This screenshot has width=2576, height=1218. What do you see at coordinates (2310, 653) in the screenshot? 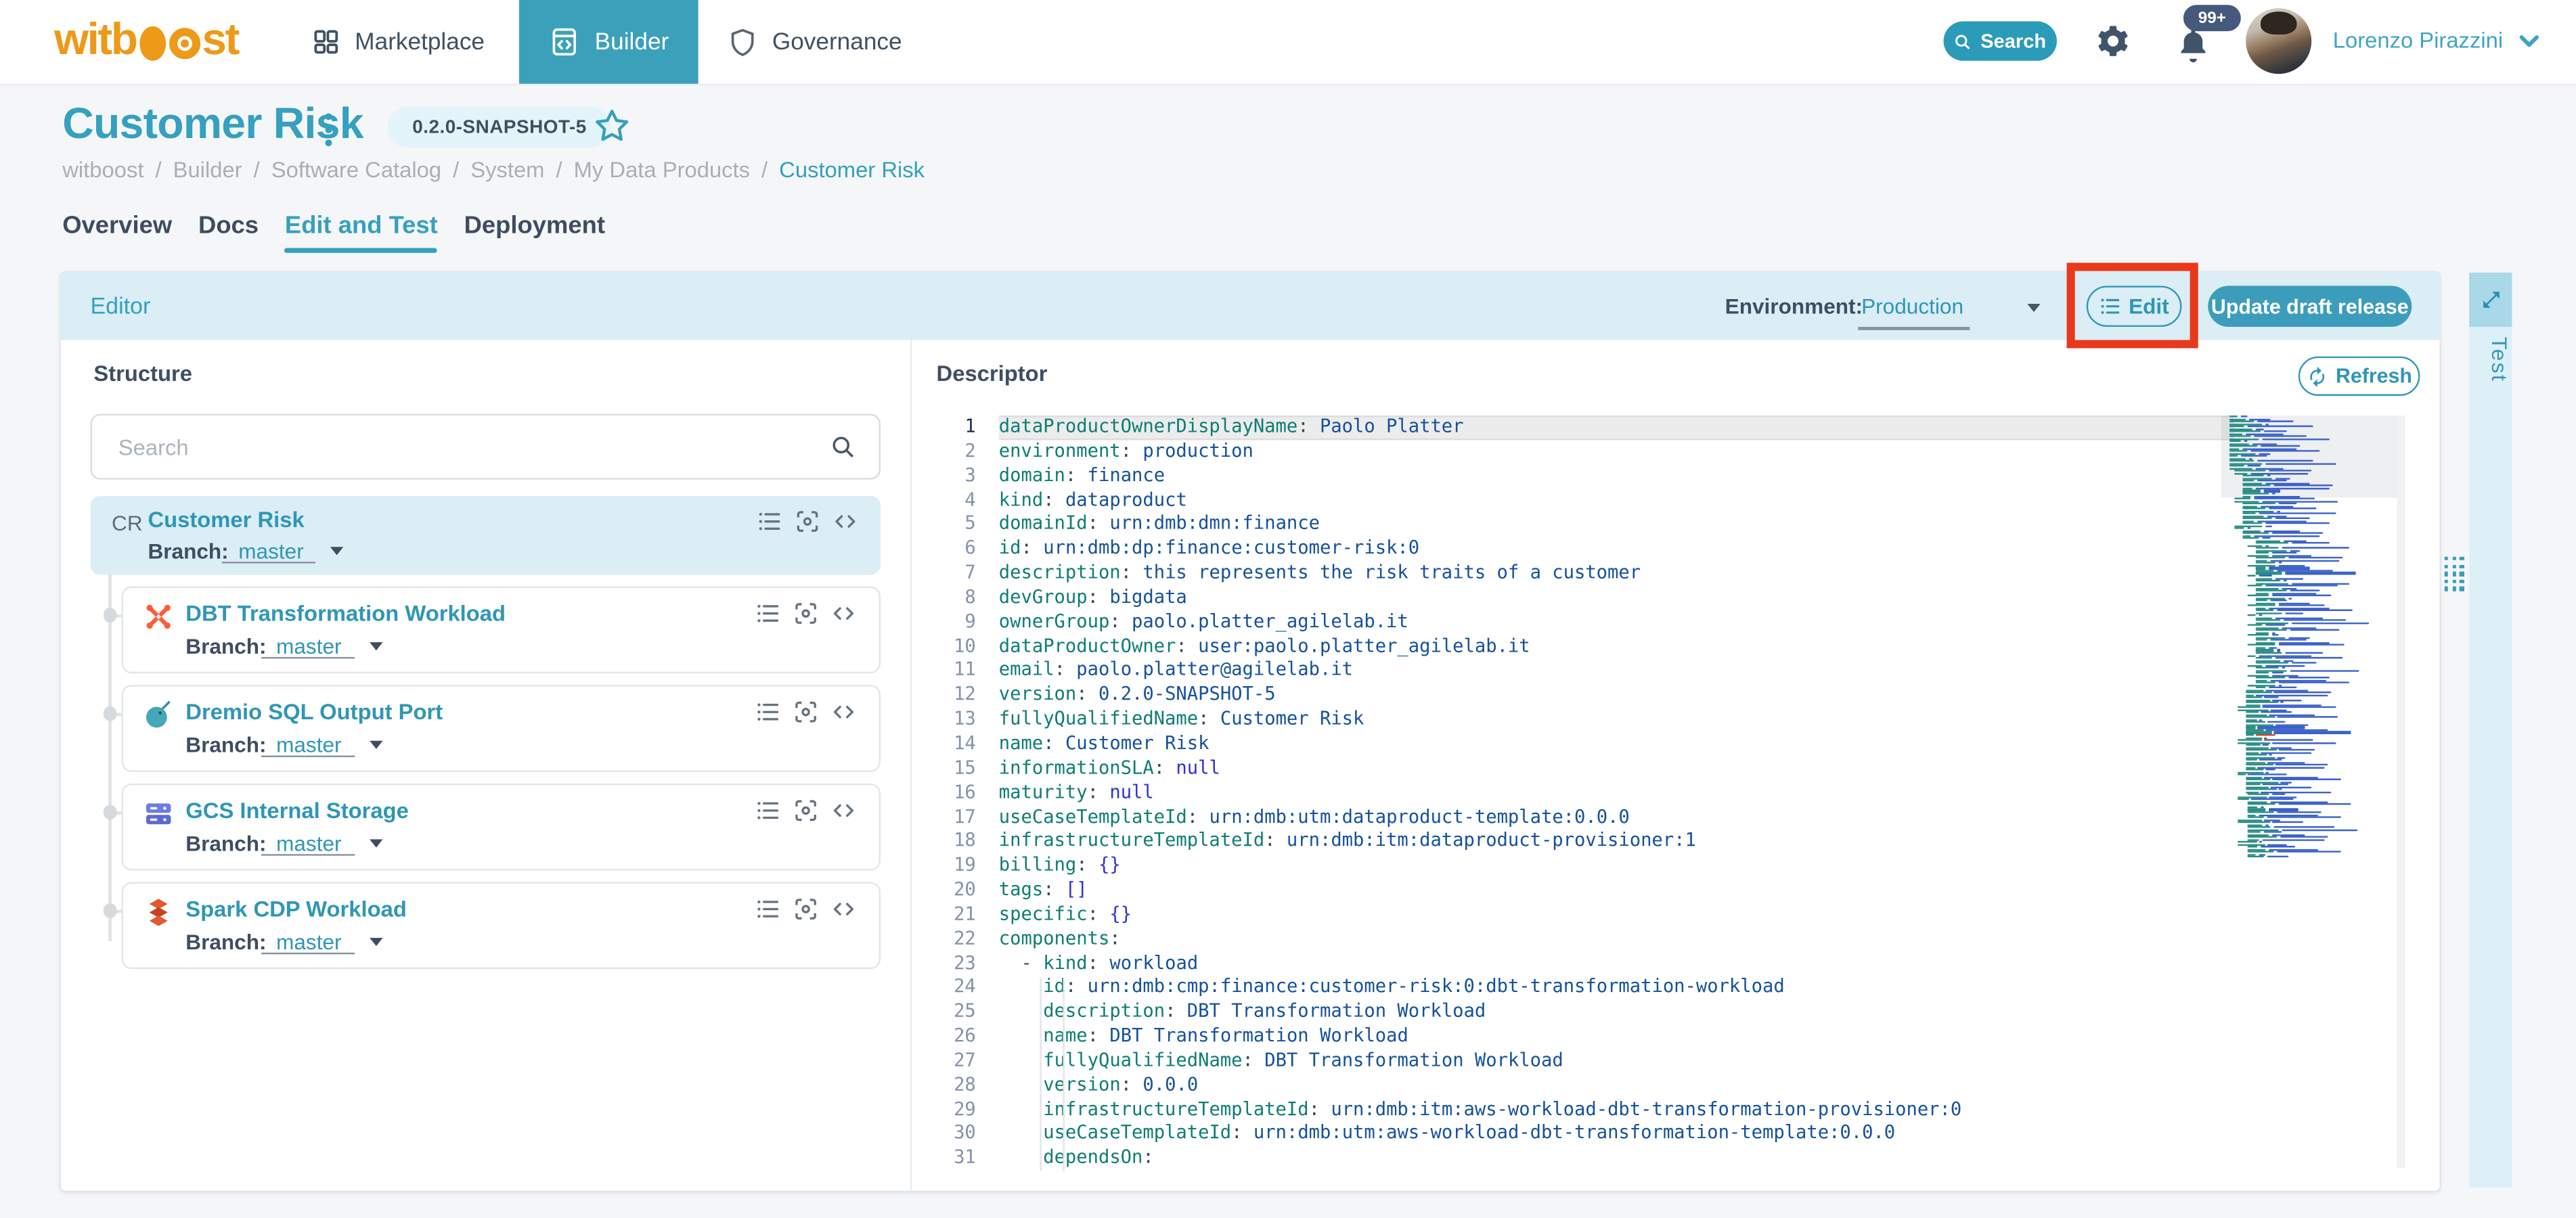
I see `code-minimap` at bounding box center [2310, 653].